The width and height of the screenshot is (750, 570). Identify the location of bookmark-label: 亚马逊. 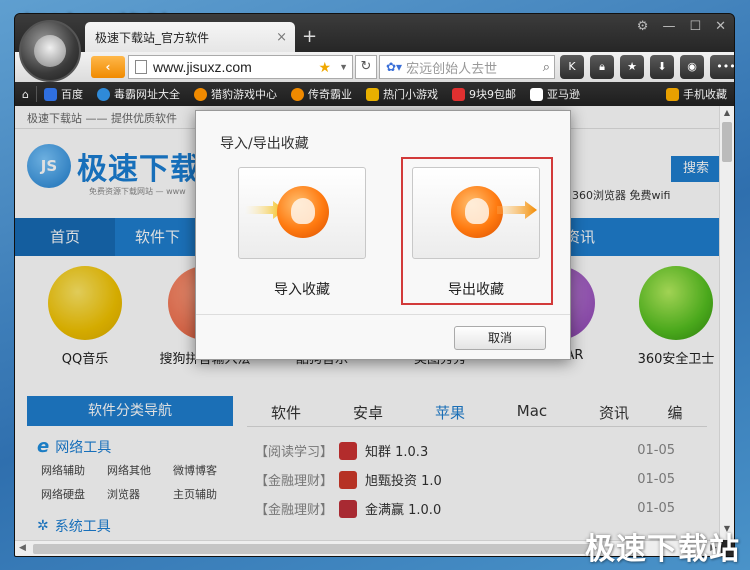
(563, 94).